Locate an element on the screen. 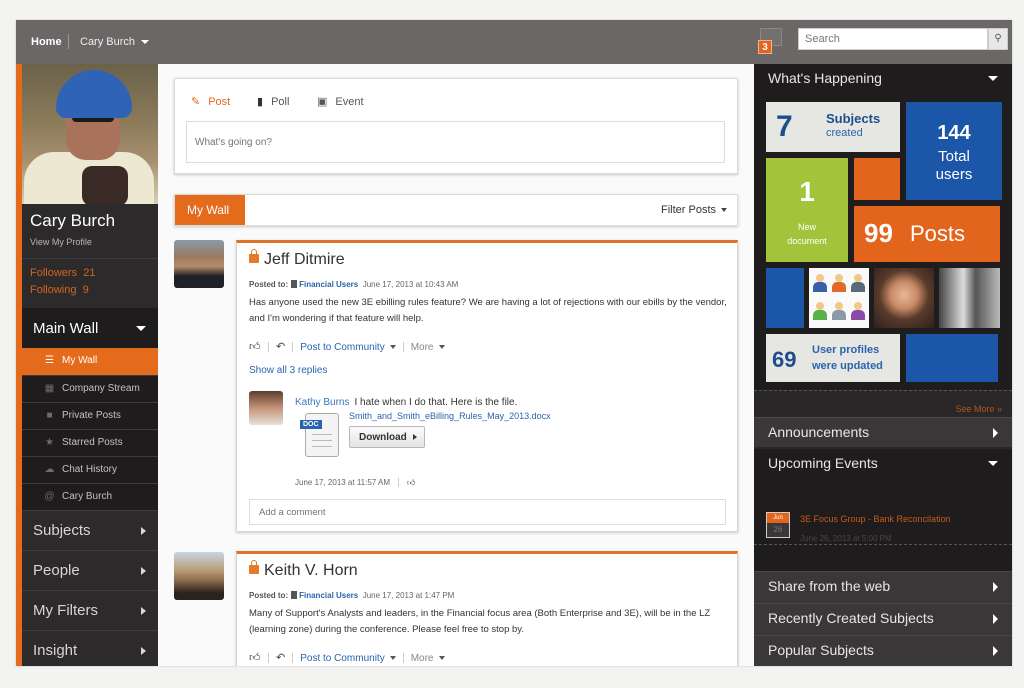 The width and height of the screenshot is (1024, 688). announcements-header: Announcements is located at coordinates (883, 432).